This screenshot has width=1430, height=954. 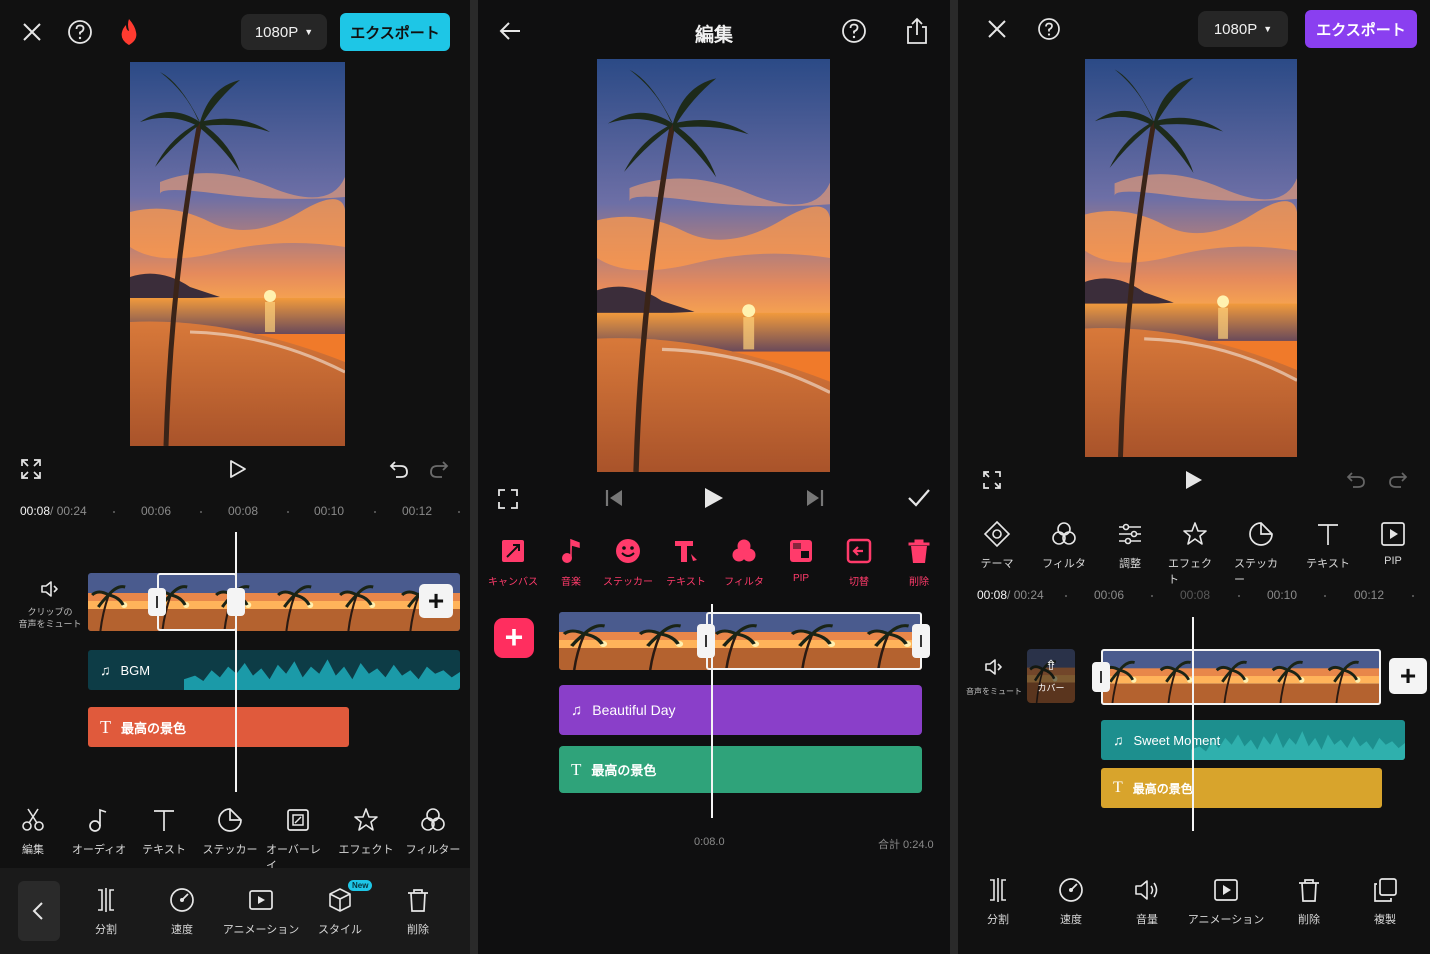 I want to click on tool-label: アニメーション, so click(x=1226, y=920).